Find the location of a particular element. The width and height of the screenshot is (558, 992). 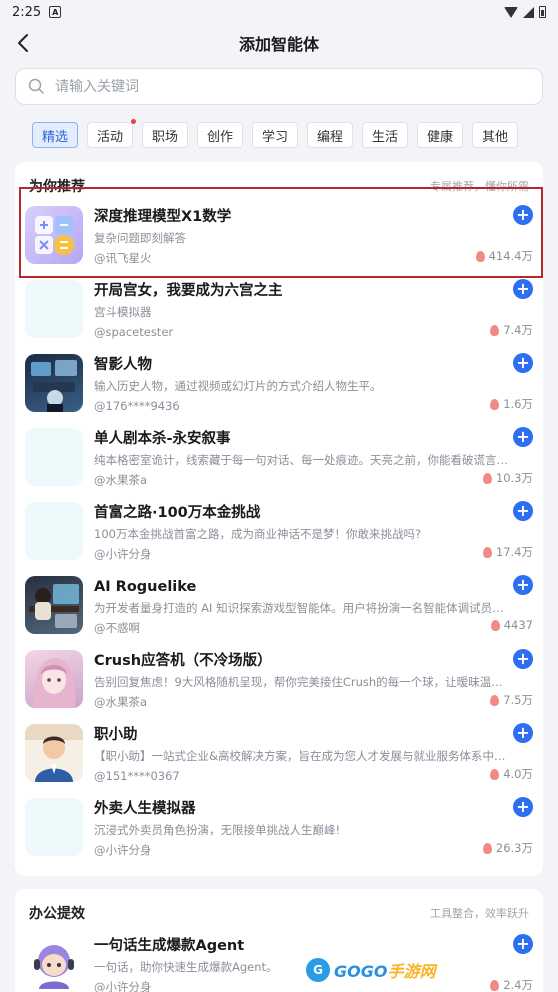

studio-illustration is located at coordinates (54, 383).